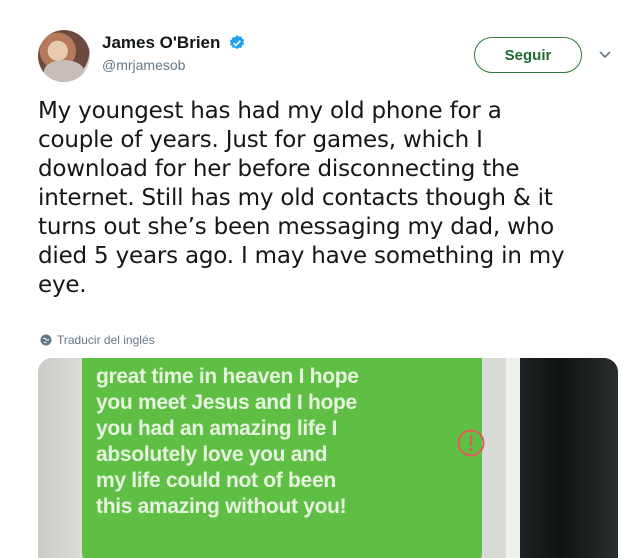 The image size is (640, 558). Describe the element at coordinates (605, 55) in the screenshot. I see `chevron-down-icon` at that location.